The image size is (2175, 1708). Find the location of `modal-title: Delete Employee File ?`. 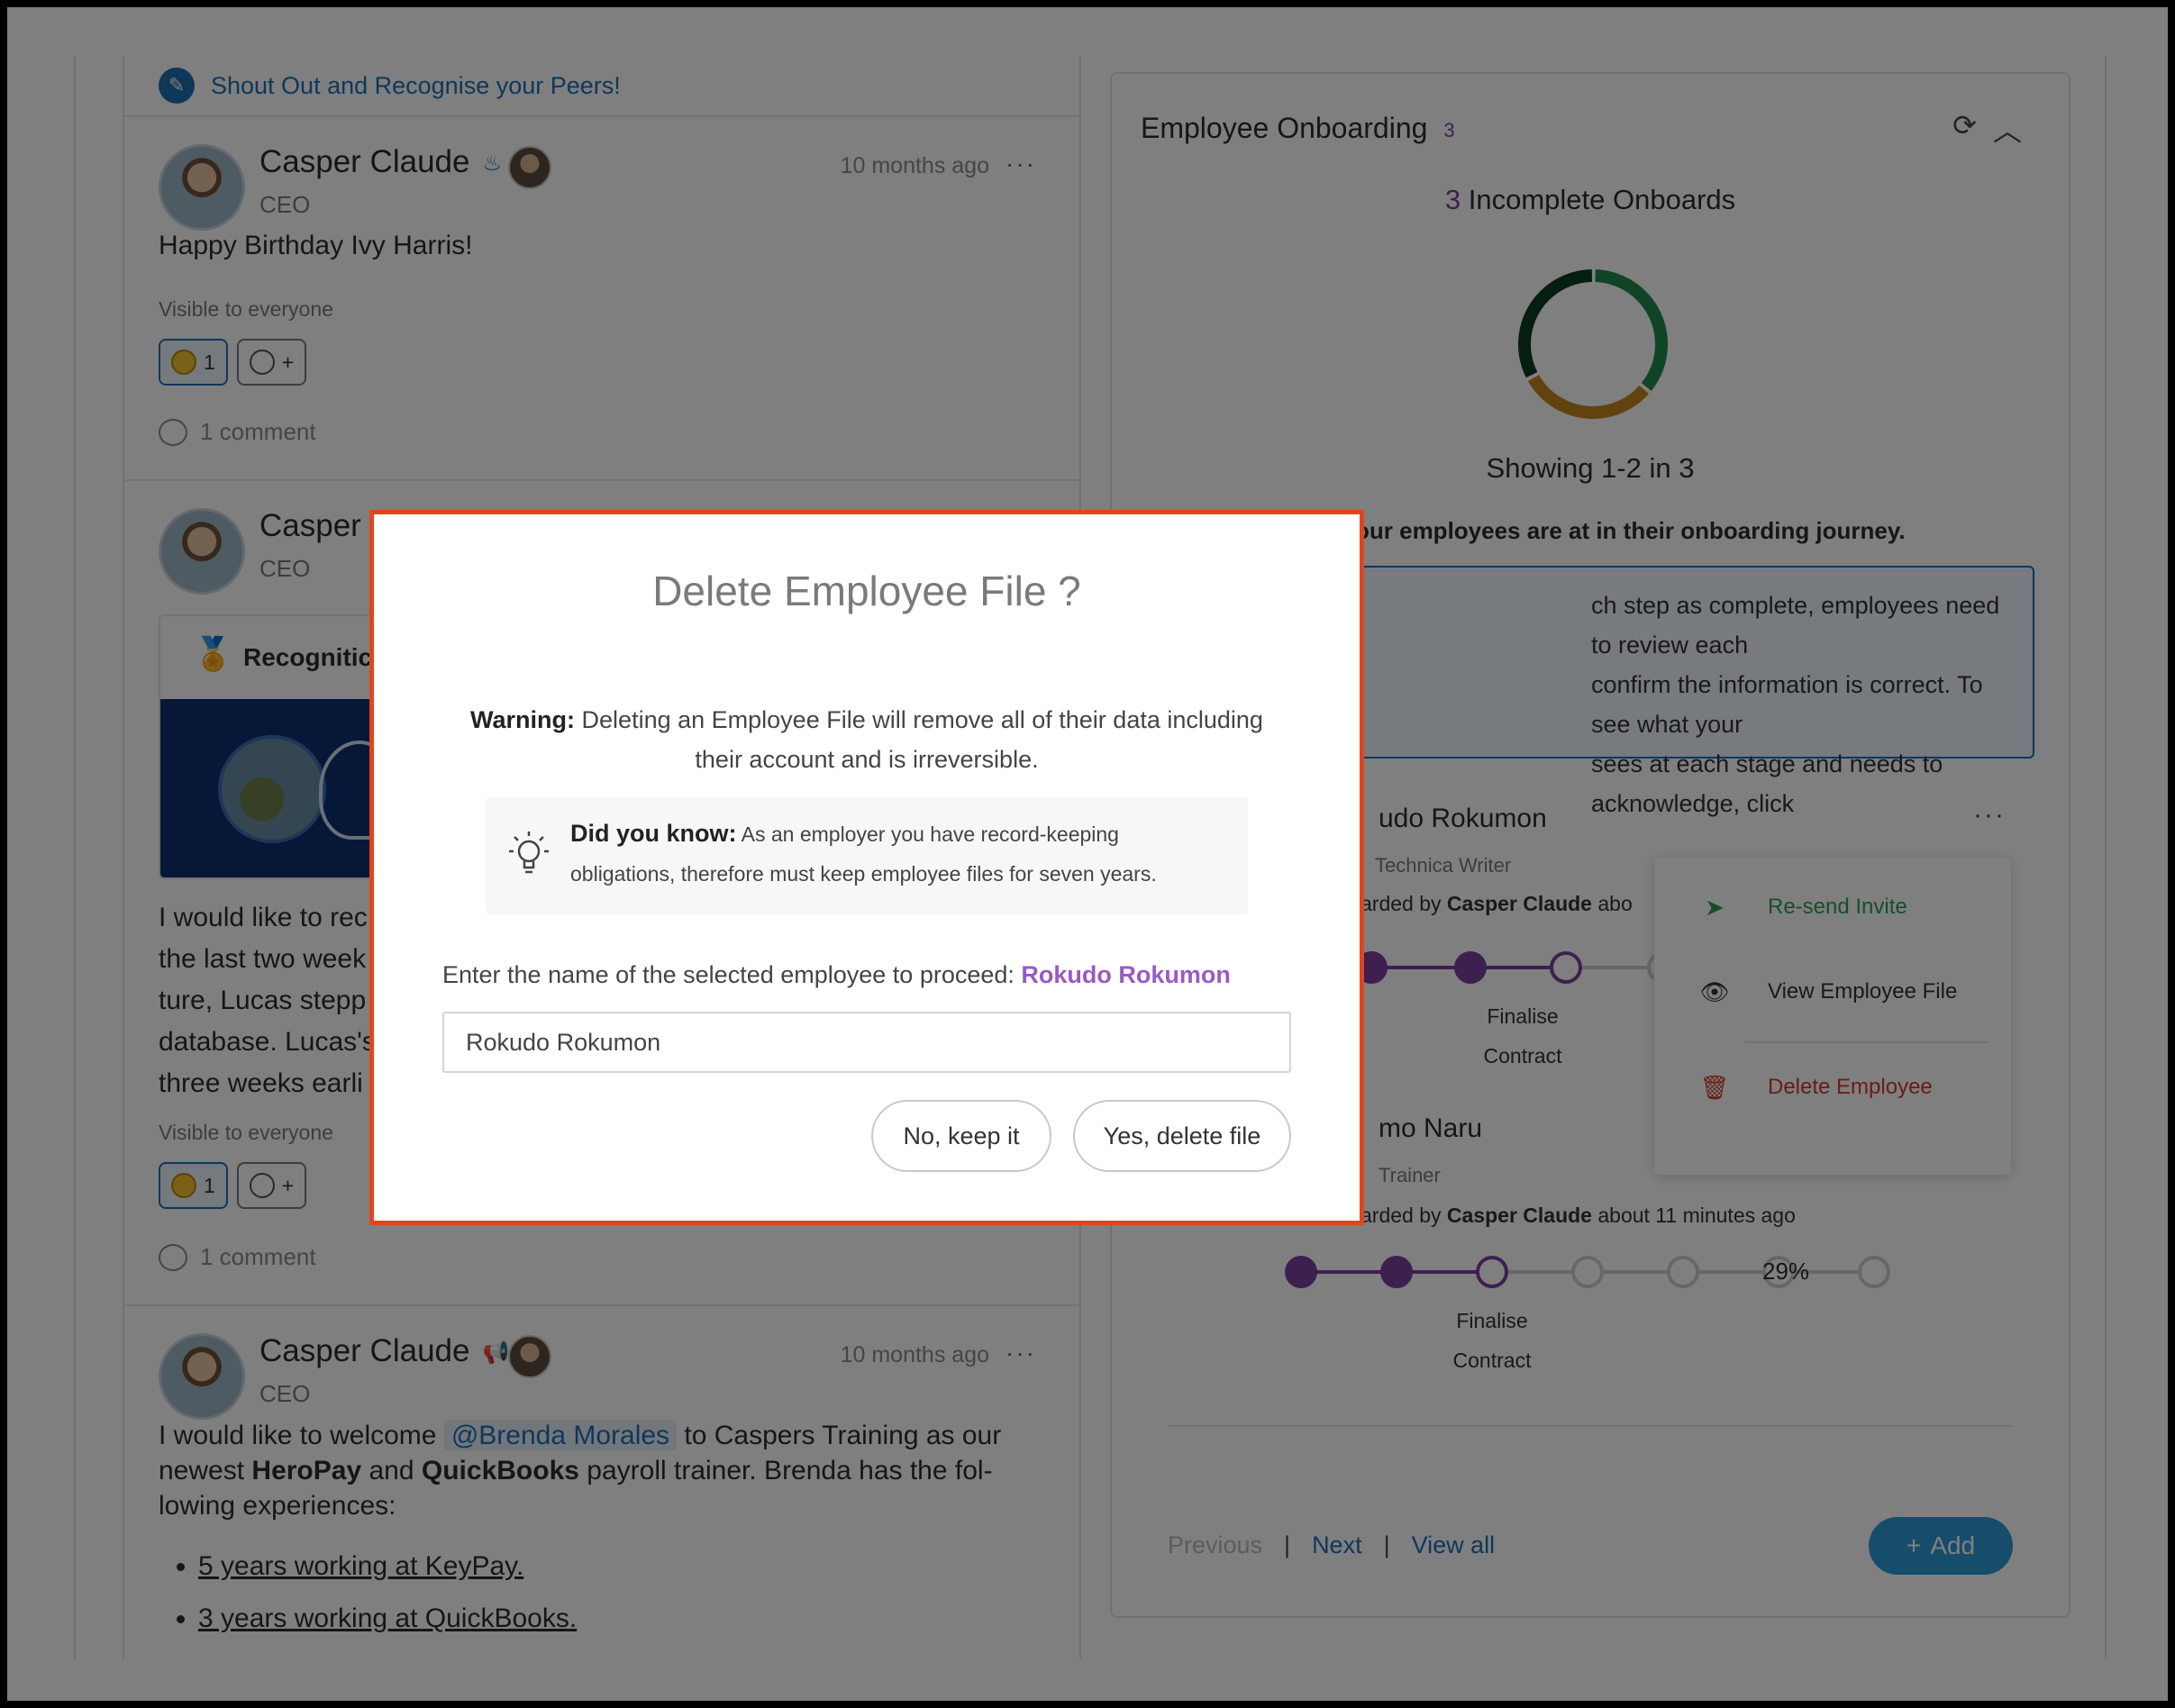

modal-title: Delete Employee File ? is located at coordinates (867, 591).